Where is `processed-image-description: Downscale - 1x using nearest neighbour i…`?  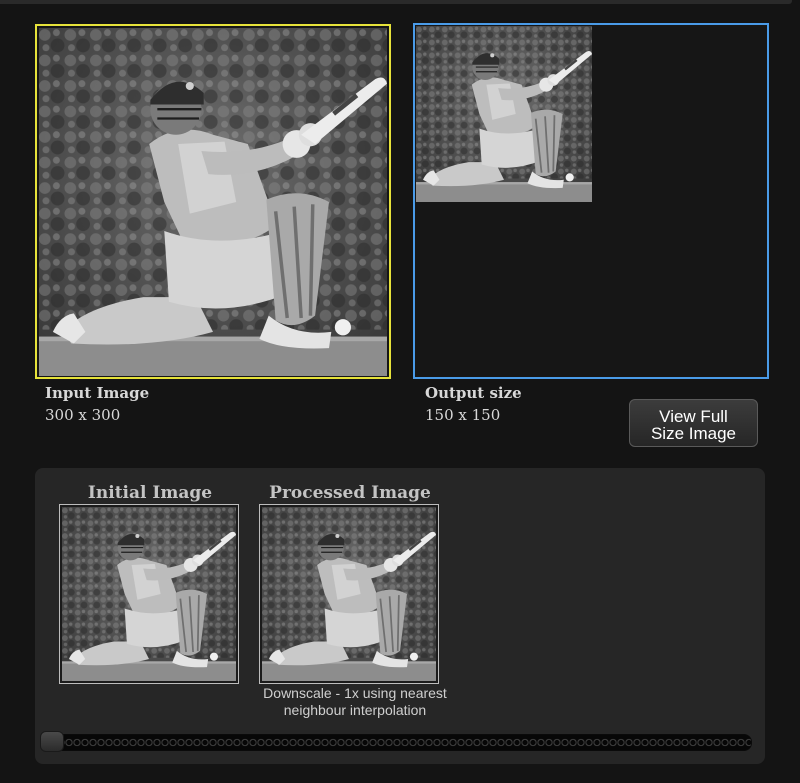 processed-image-description: Downscale - 1x using nearest neighbour i… is located at coordinates (355, 701).